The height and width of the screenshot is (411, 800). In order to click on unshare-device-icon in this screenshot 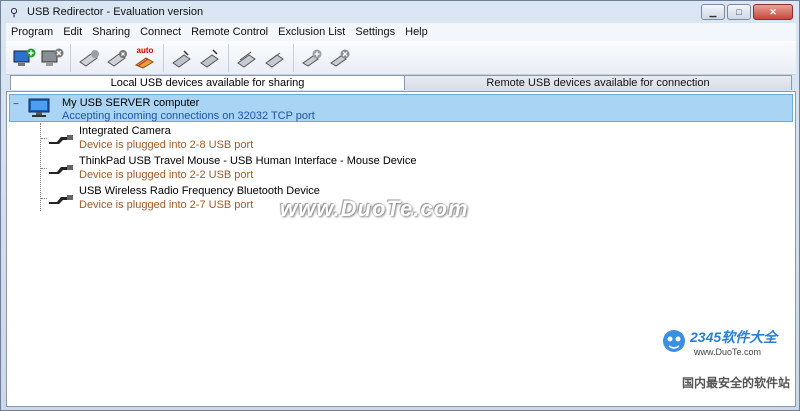, I will do `click(117, 58)`.